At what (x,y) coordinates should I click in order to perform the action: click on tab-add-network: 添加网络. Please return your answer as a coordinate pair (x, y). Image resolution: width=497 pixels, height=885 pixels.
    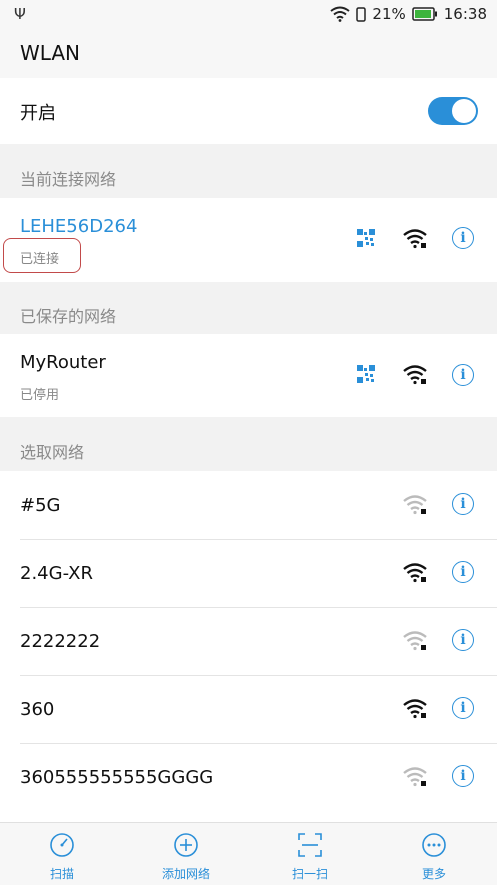
    Looking at the image, I should click on (186, 854).